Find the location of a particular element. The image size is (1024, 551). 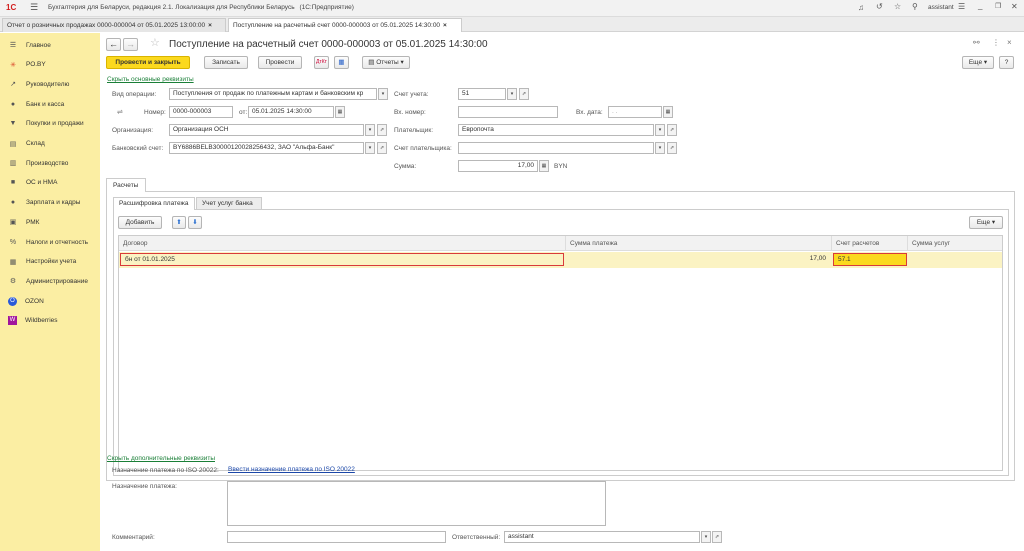

sidebar-item: % Налоги и отчетность is located at coordinates (50, 242).